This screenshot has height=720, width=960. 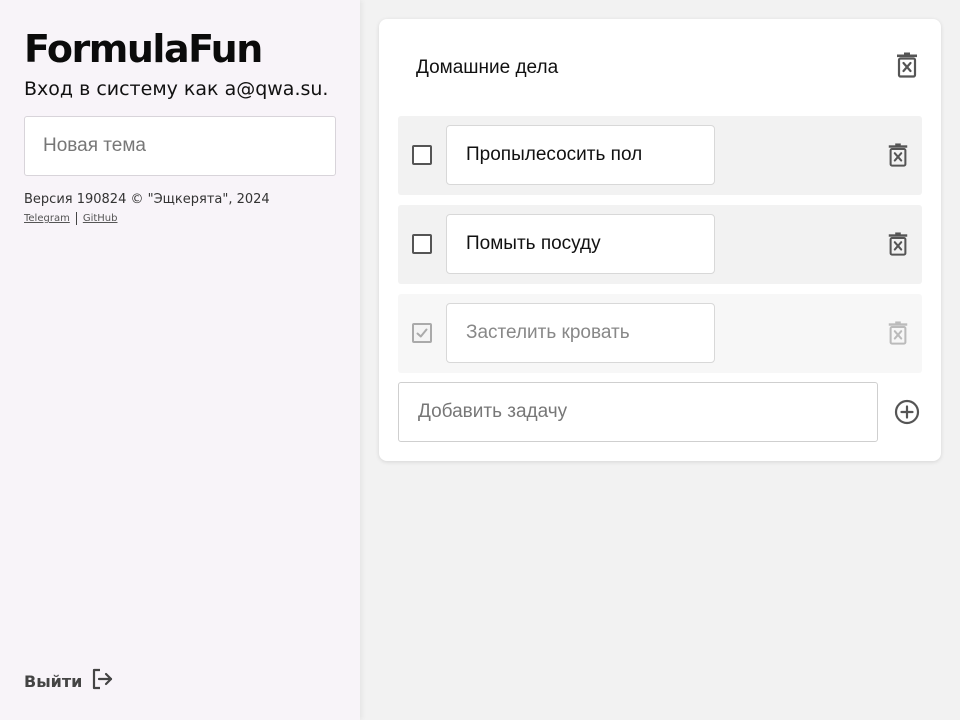 I want to click on plus-circle-icon, so click(x=907, y=414).